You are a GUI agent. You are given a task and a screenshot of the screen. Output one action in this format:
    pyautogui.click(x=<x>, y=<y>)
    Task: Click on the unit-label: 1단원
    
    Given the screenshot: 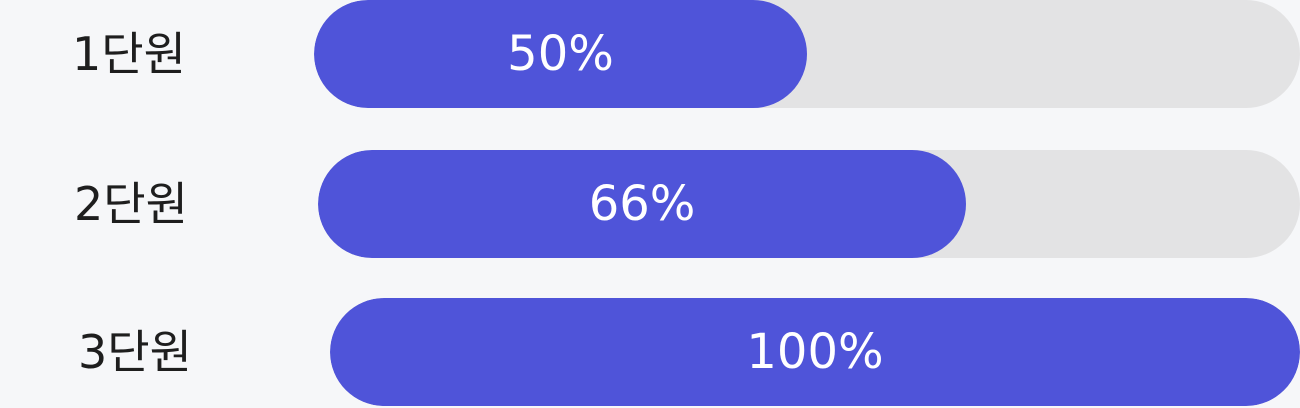 What is the action you would take?
    pyautogui.click(x=129, y=54)
    